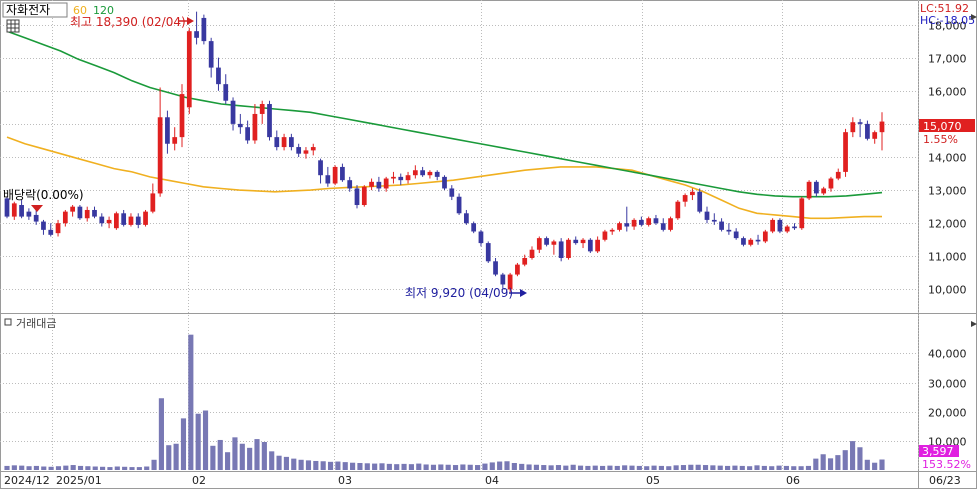 The width and height of the screenshot is (977, 493). I want to click on grid-settings-icon, so click(13, 26).